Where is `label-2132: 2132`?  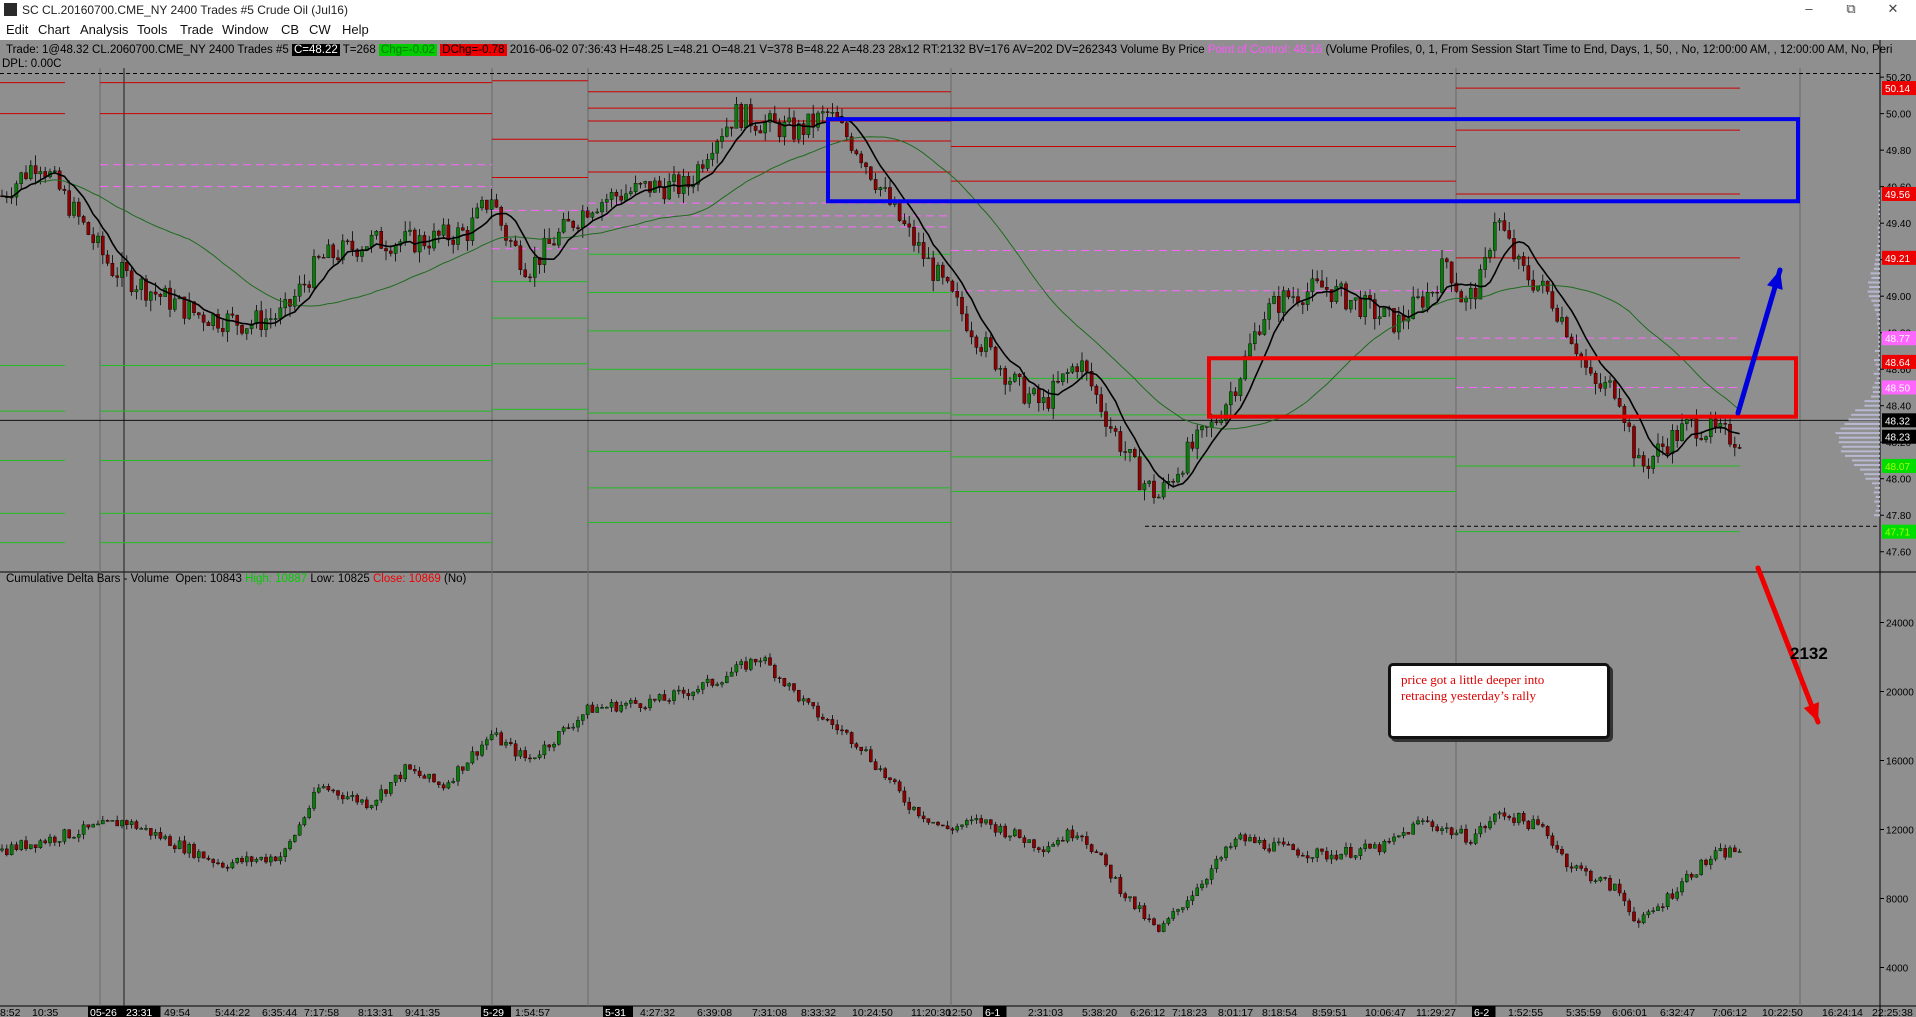
label-2132: 2132 is located at coordinates (1809, 653).